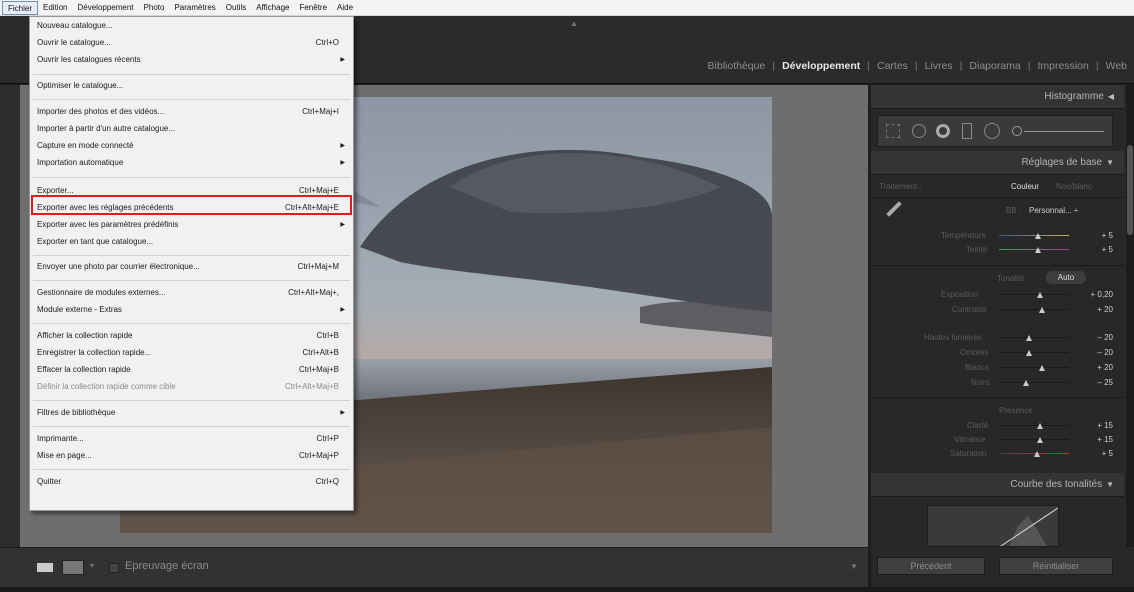 This screenshot has width=1134, height=592. Describe the element at coordinates (1038, 250) in the screenshot. I see `tint-knob` at that location.